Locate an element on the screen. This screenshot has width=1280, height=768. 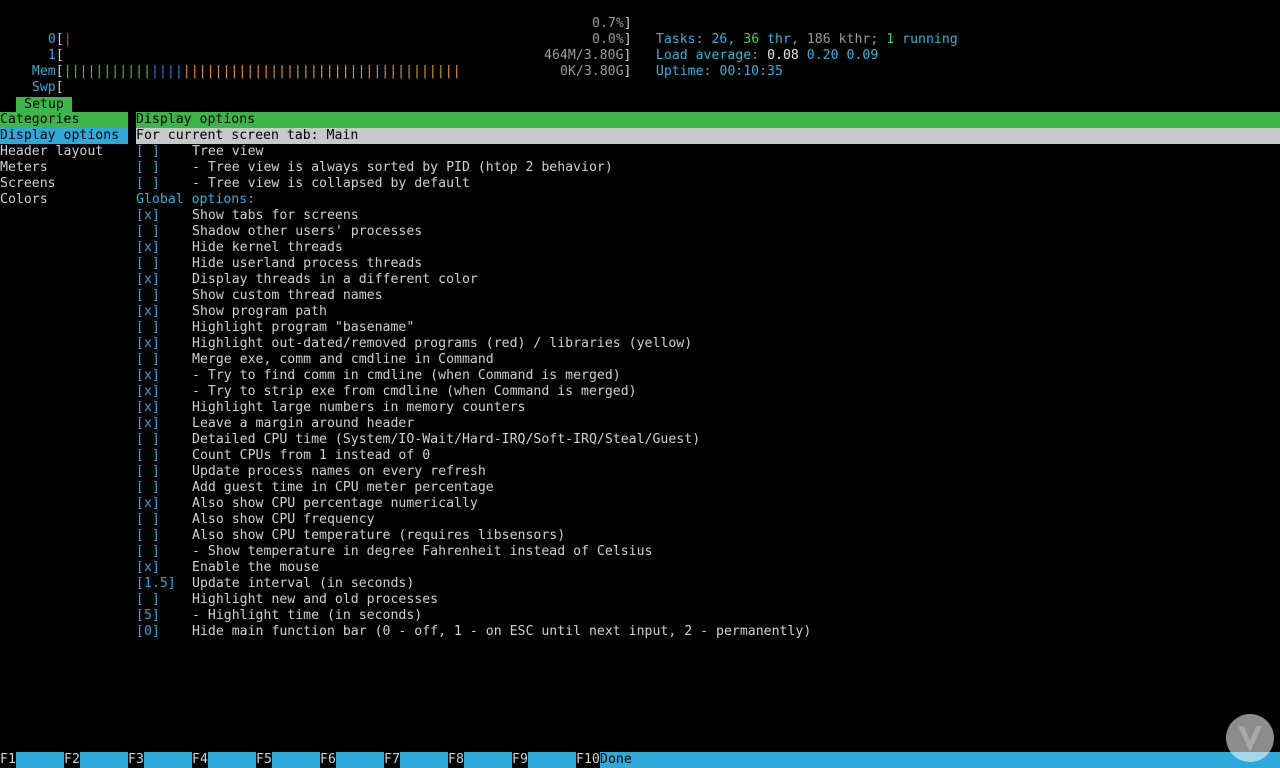
fkey-f4-label is located at coordinates (232, 760).